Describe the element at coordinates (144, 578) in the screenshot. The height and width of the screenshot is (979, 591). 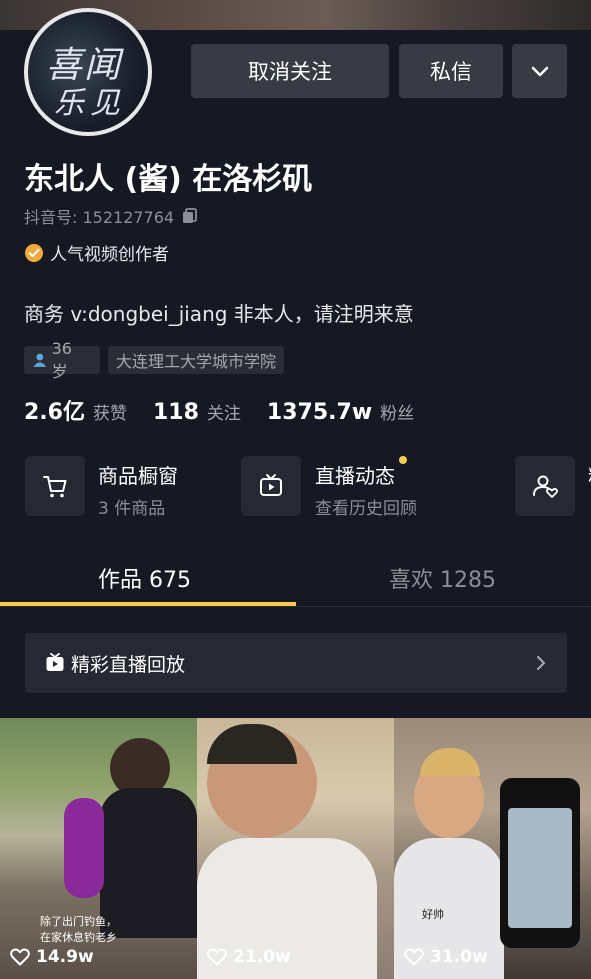
I see `tab-works: 作品 675` at that location.